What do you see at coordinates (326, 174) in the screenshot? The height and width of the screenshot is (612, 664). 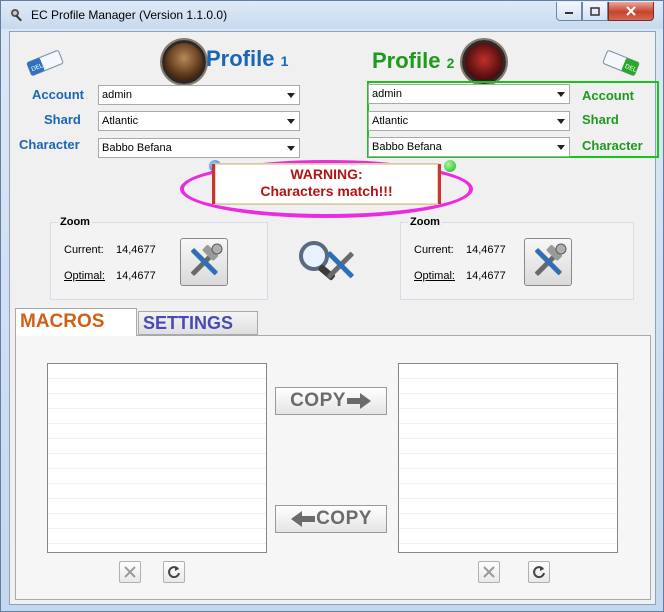 I see `warning-title: WARNING:` at bounding box center [326, 174].